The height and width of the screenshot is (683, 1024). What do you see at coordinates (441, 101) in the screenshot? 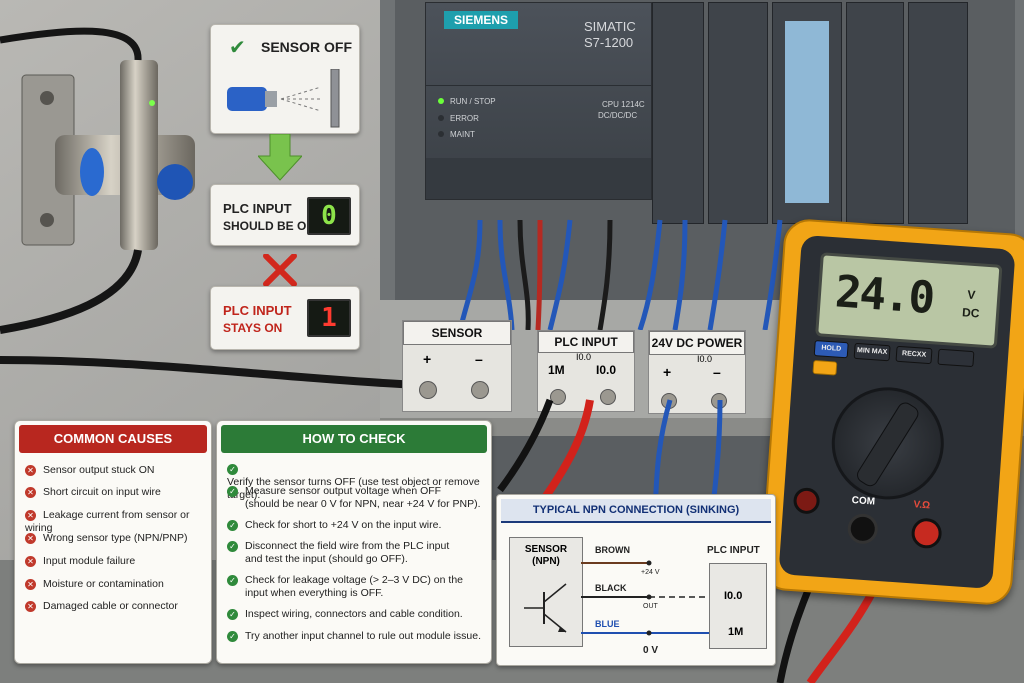
I see `led-run-icon` at bounding box center [441, 101].